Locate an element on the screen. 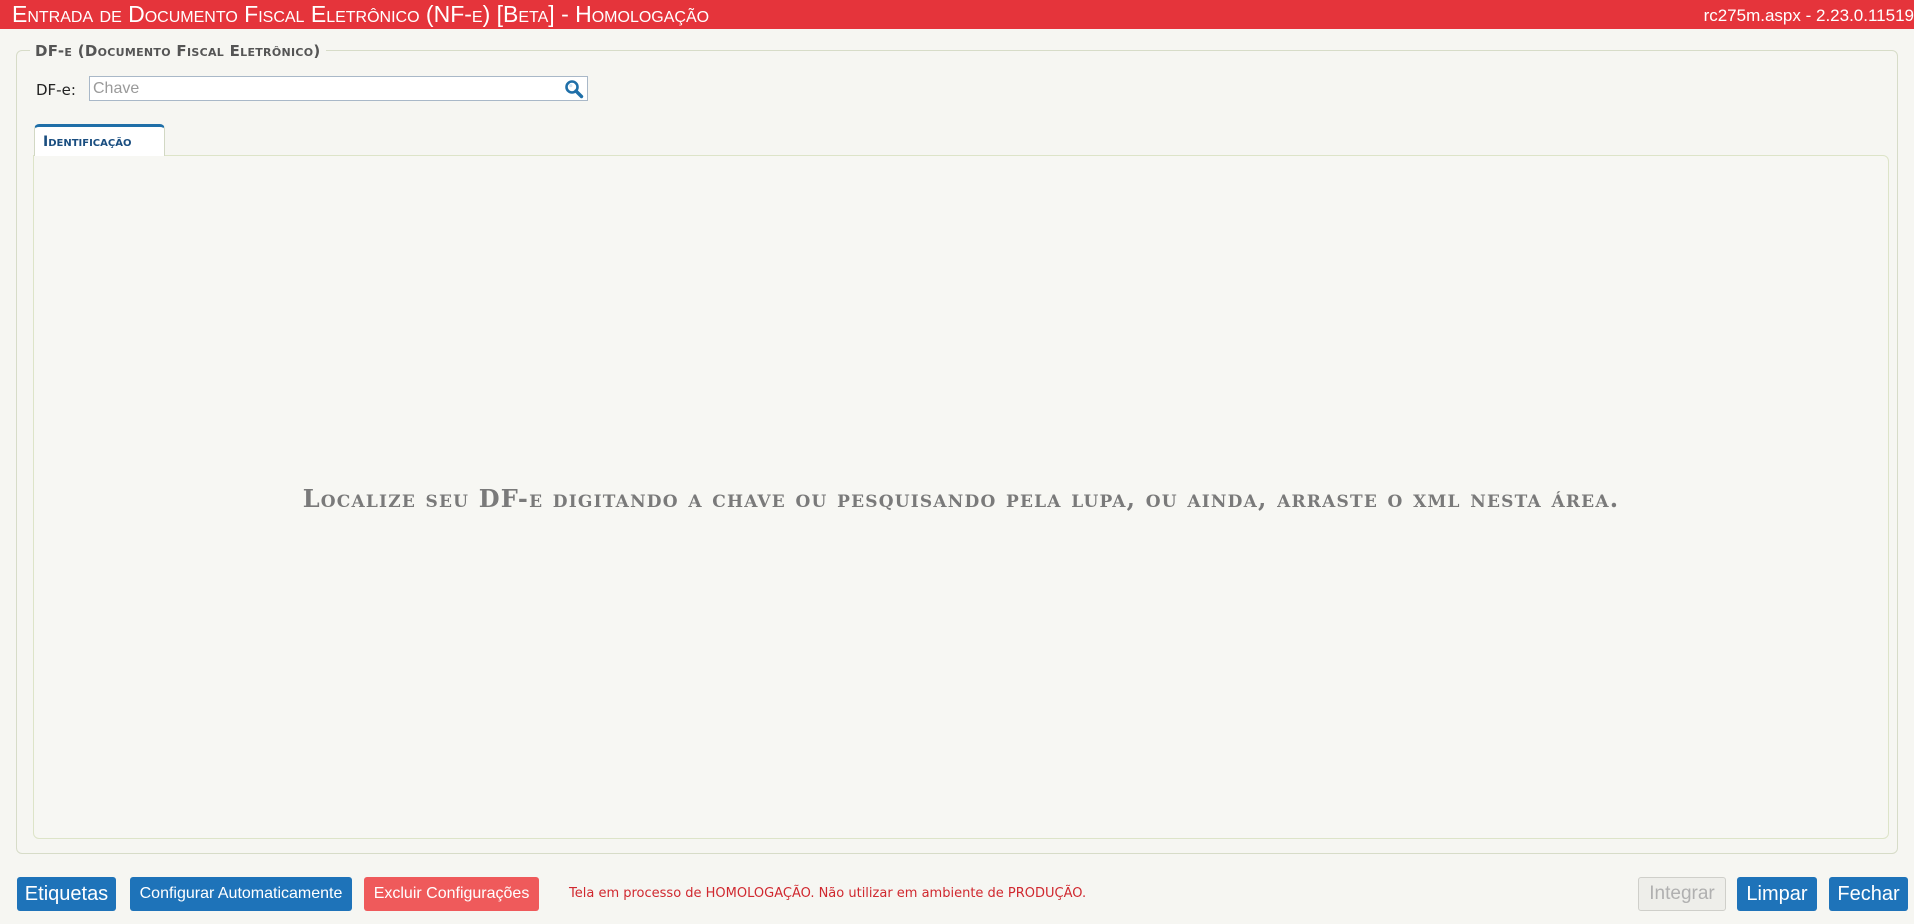 The image size is (1914, 924). etiquetas-button: Etiquetas is located at coordinates (66, 894).